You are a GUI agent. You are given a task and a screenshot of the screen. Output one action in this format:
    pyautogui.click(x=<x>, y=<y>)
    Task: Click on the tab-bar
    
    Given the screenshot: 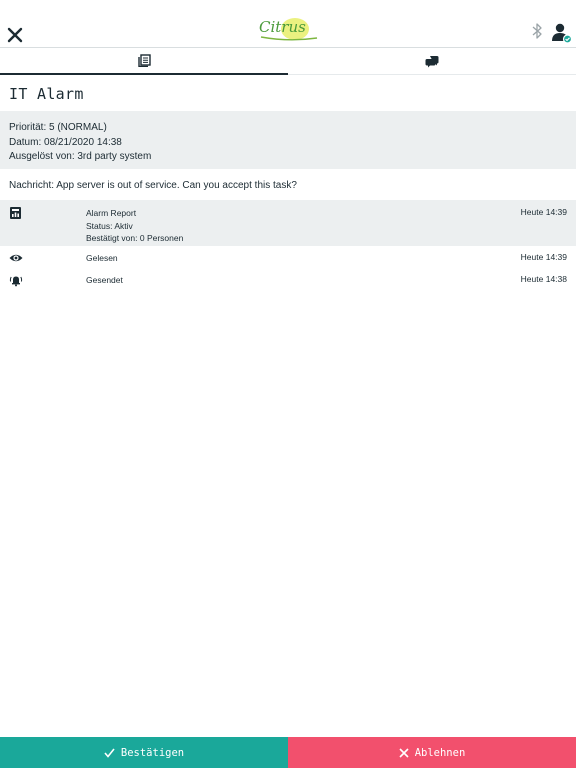 What is the action you would take?
    pyautogui.click(x=288, y=61)
    